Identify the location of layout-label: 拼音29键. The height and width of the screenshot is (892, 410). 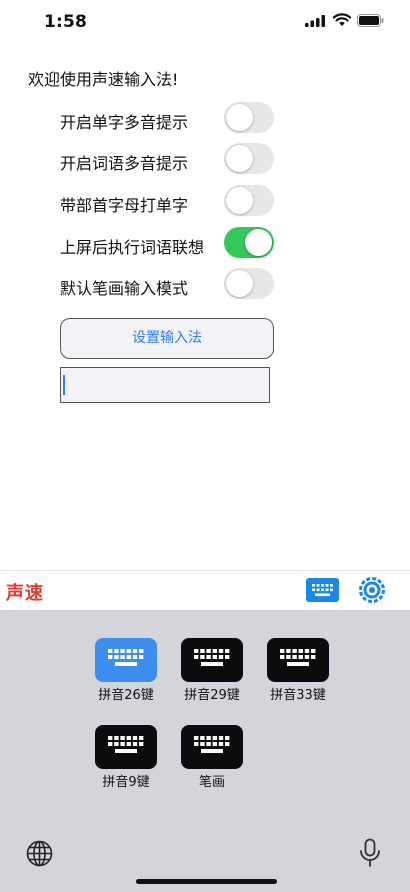
(212, 695).